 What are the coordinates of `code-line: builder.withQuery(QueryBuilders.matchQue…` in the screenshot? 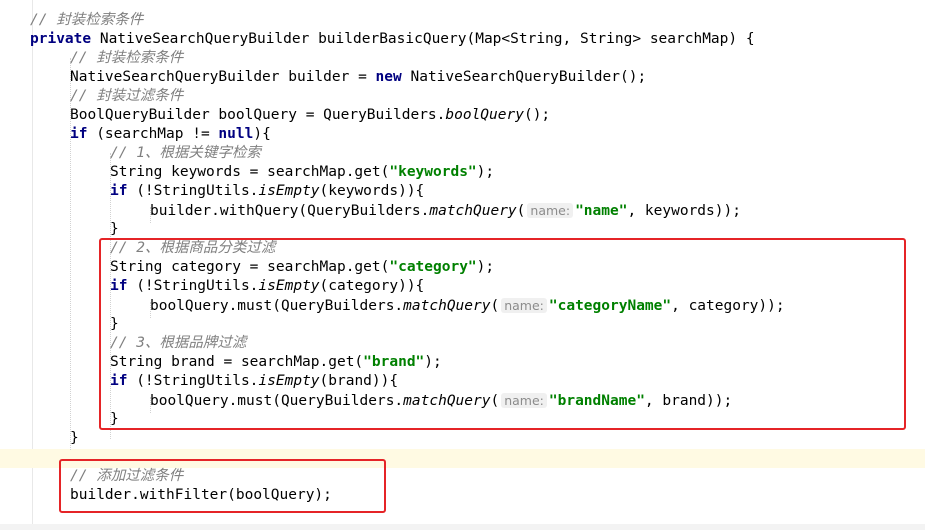 It's located at (445, 210).